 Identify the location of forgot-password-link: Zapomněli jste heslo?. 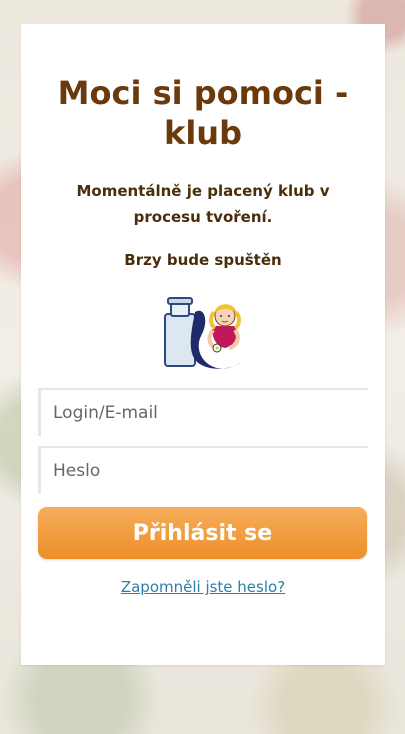
(203, 587).